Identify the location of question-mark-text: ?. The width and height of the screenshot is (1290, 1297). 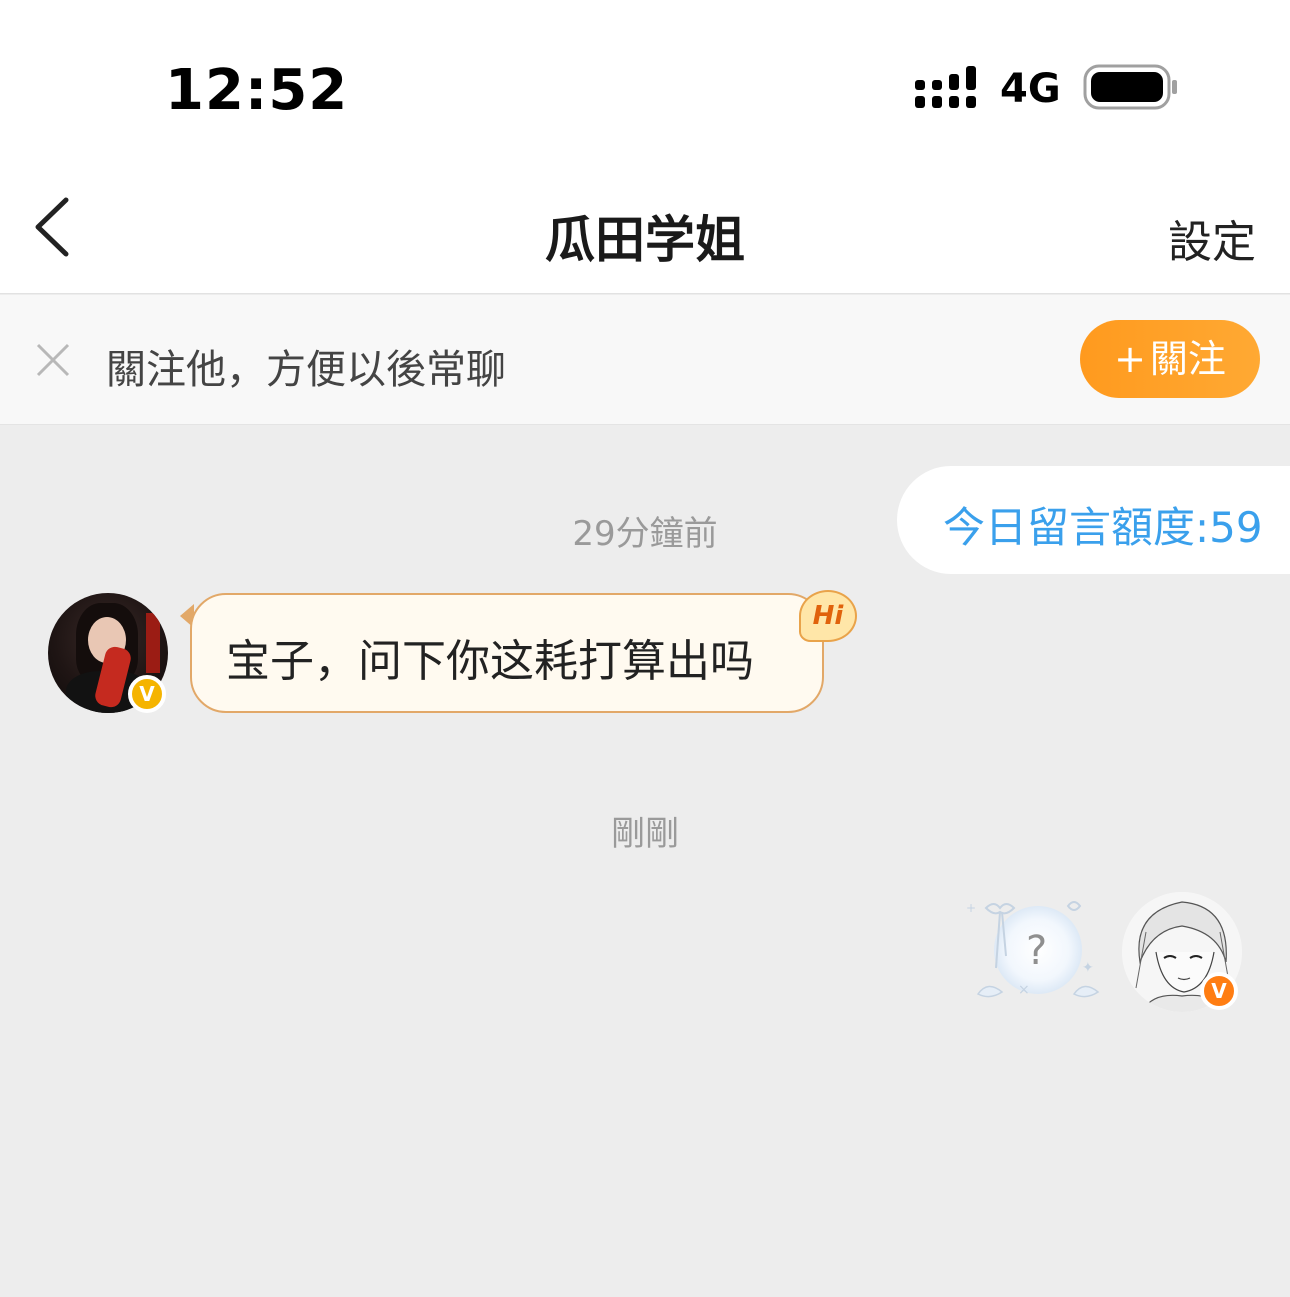
(1036, 951).